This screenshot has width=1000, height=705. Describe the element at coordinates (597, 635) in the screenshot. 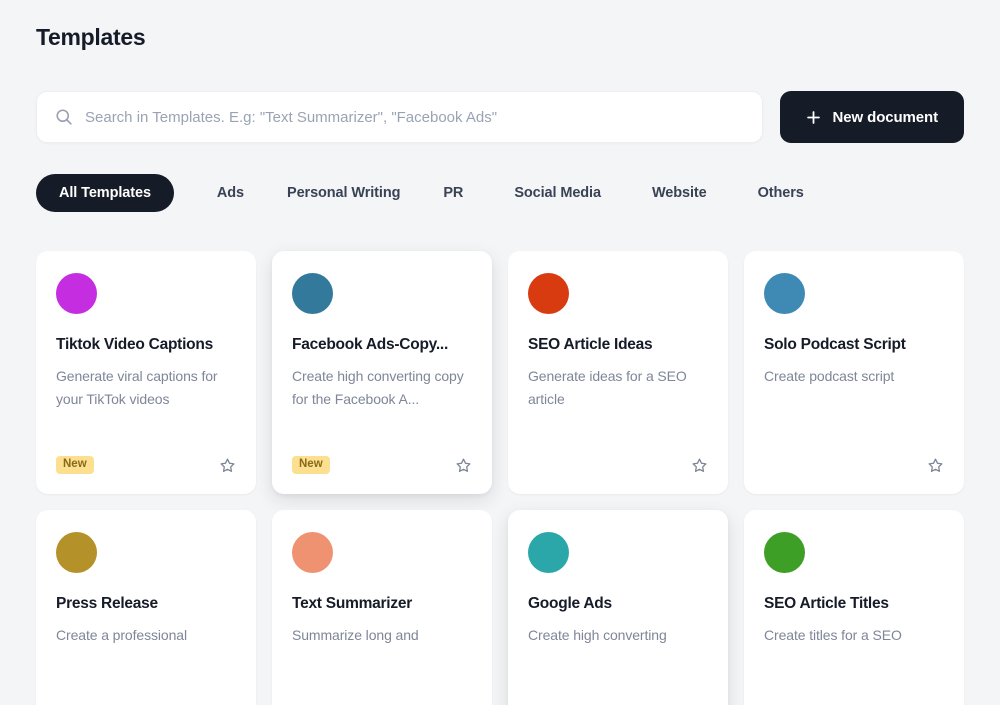

I see `template-description: Create high converting` at that location.